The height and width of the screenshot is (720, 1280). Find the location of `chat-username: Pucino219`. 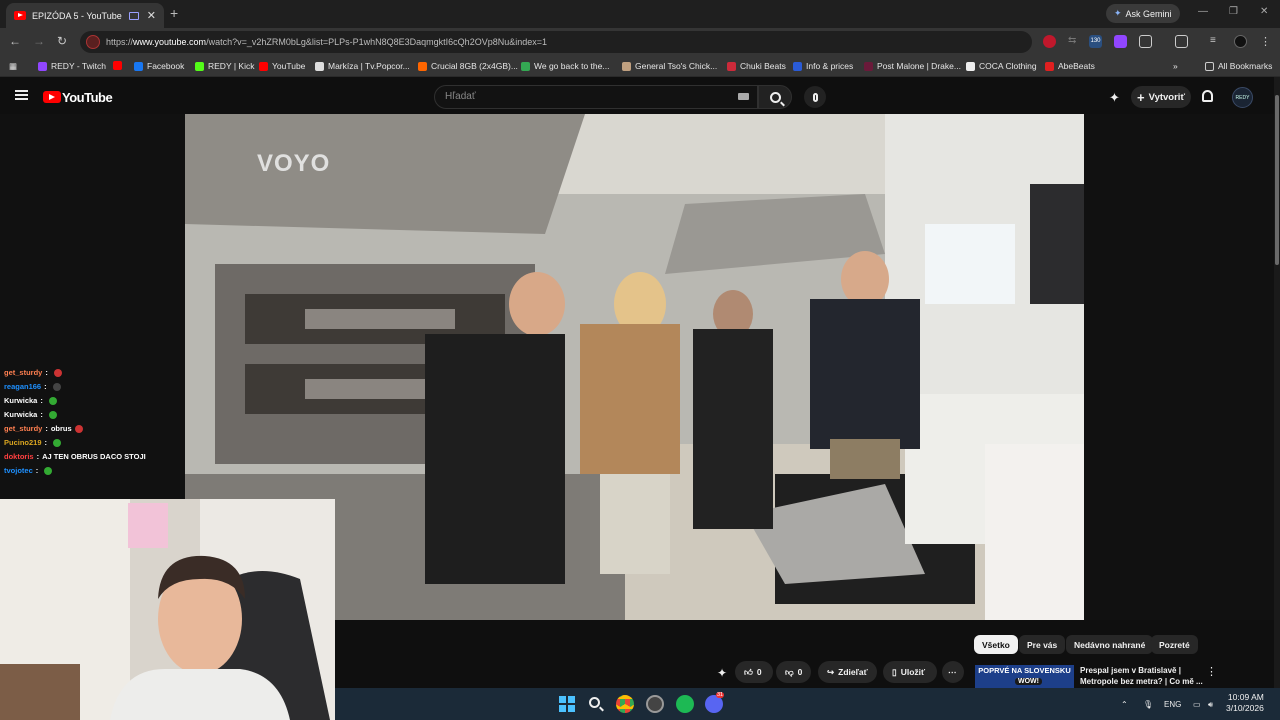

chat-username: Pucino219 is located at coordinates (23, 442).